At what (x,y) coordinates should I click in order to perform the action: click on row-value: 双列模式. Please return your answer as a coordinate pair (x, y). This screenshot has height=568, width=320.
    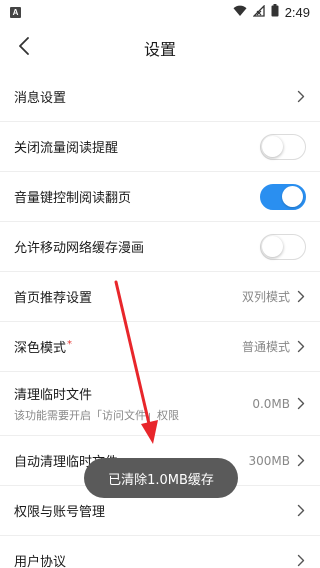
    Looking at the image, I should click on (265, 297).